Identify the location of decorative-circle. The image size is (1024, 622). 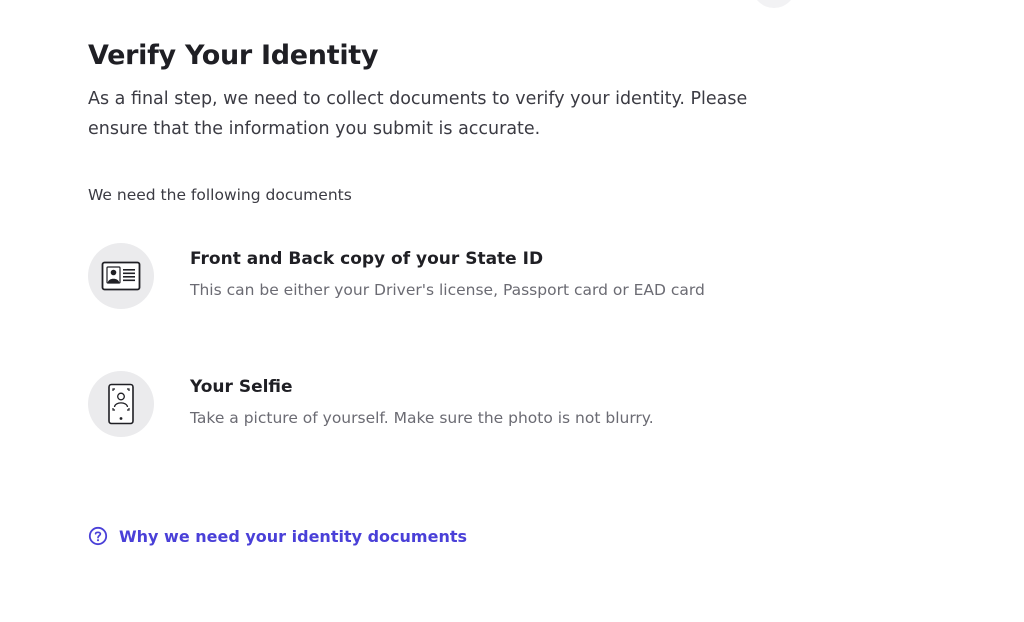
(774, 4).